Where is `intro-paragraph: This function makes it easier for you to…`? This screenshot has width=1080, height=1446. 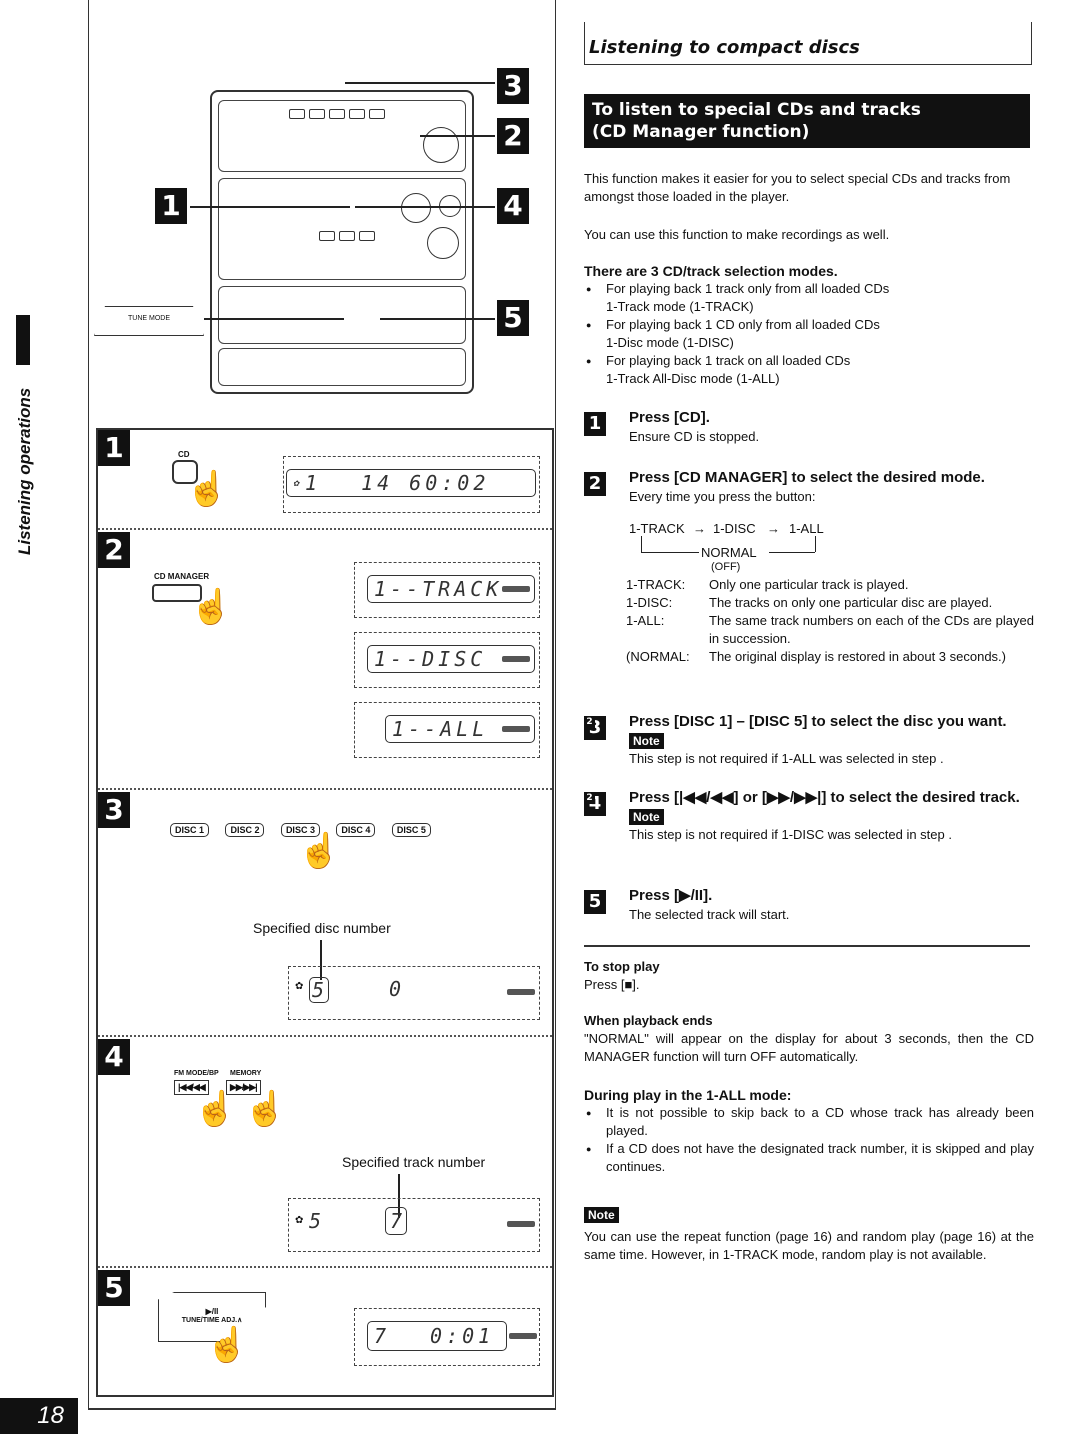 intro-paragraph: This function makes it easier for you to… is located at coordinates (797, 187).